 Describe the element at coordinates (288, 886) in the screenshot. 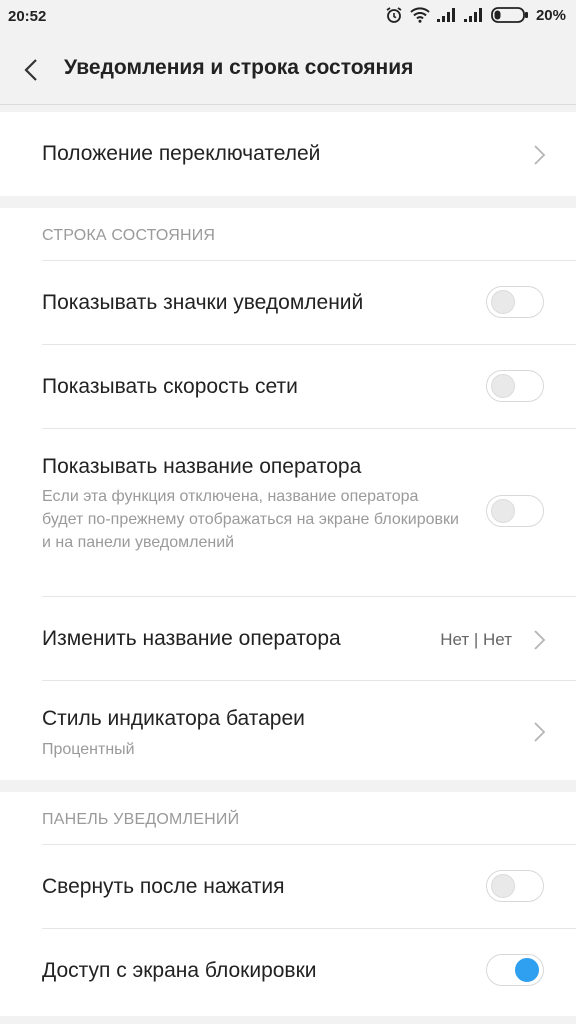

I see `collapse-after-tap-item: Свернуть после нажатия` at that location.